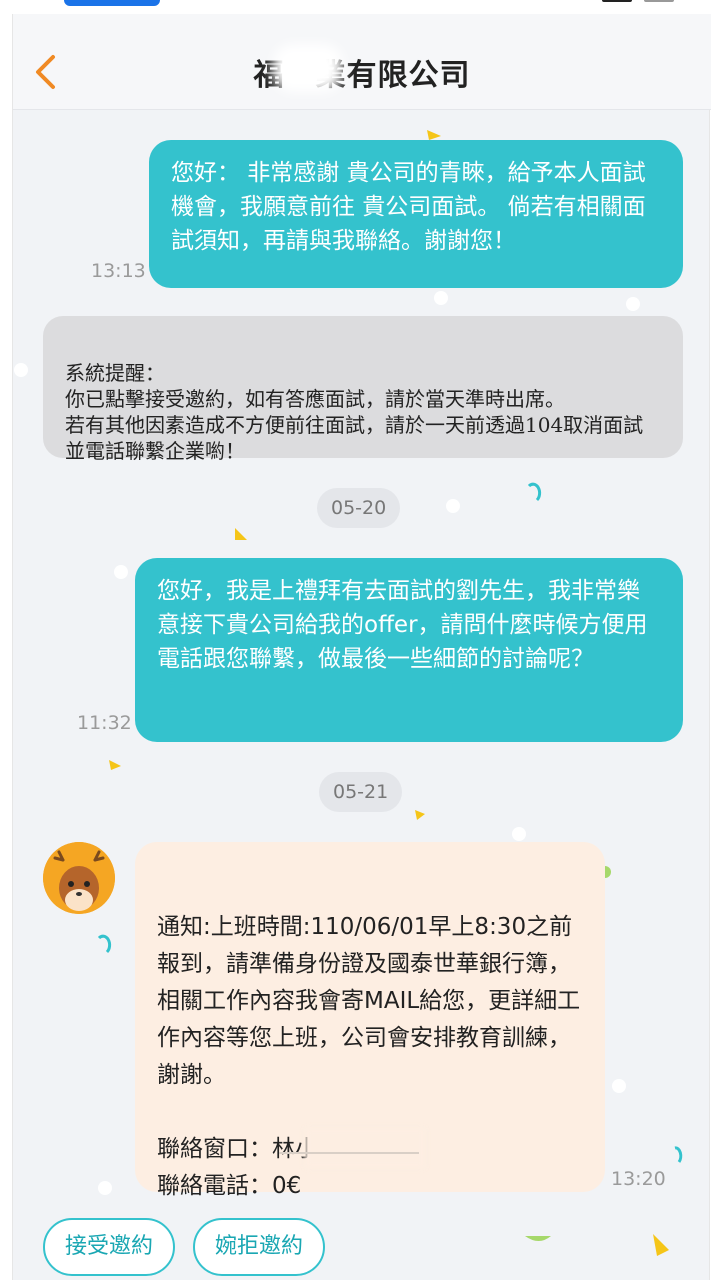 This screenshot has width=720, height=1280. Describe the element at coordinates (104, 723) in the screenshot. I see `message-time: 11:32` at that location.